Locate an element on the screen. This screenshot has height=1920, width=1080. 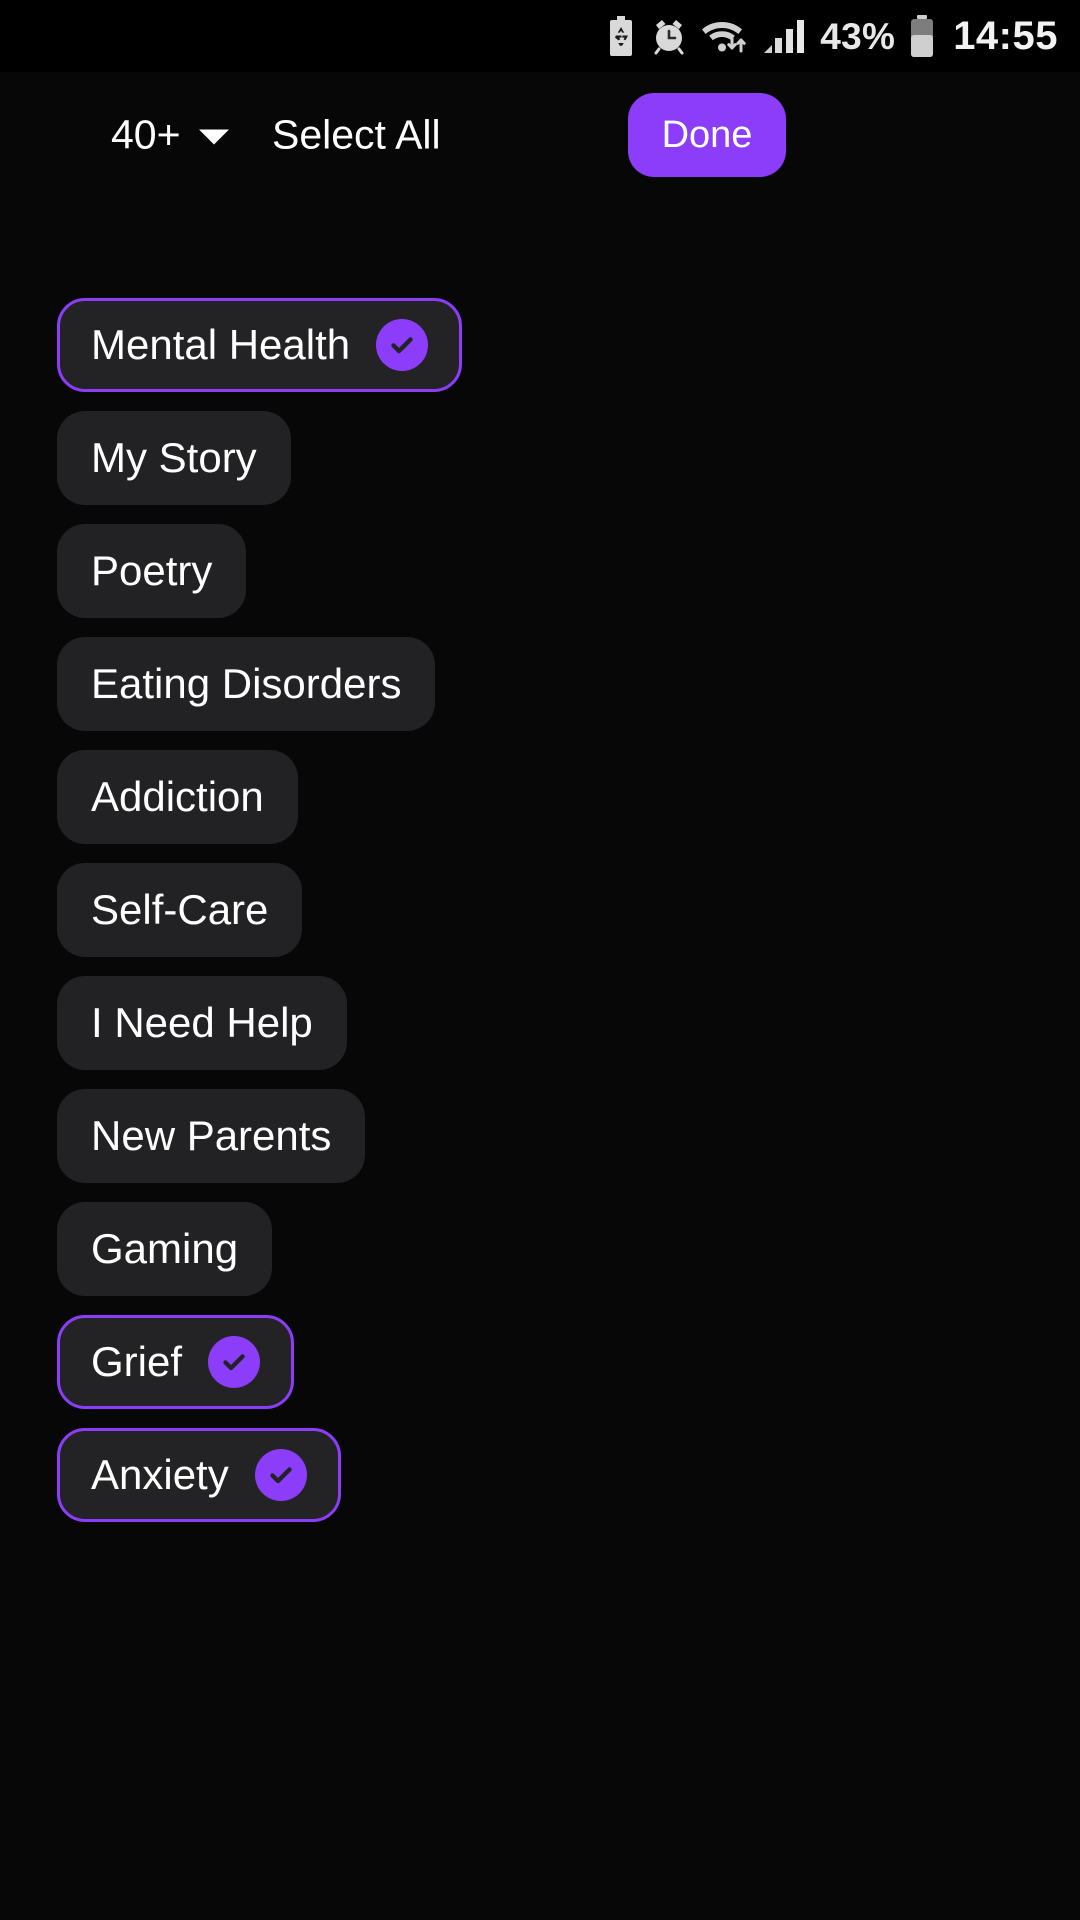
topic-chip: My Story is located at coordinates (174, 458).